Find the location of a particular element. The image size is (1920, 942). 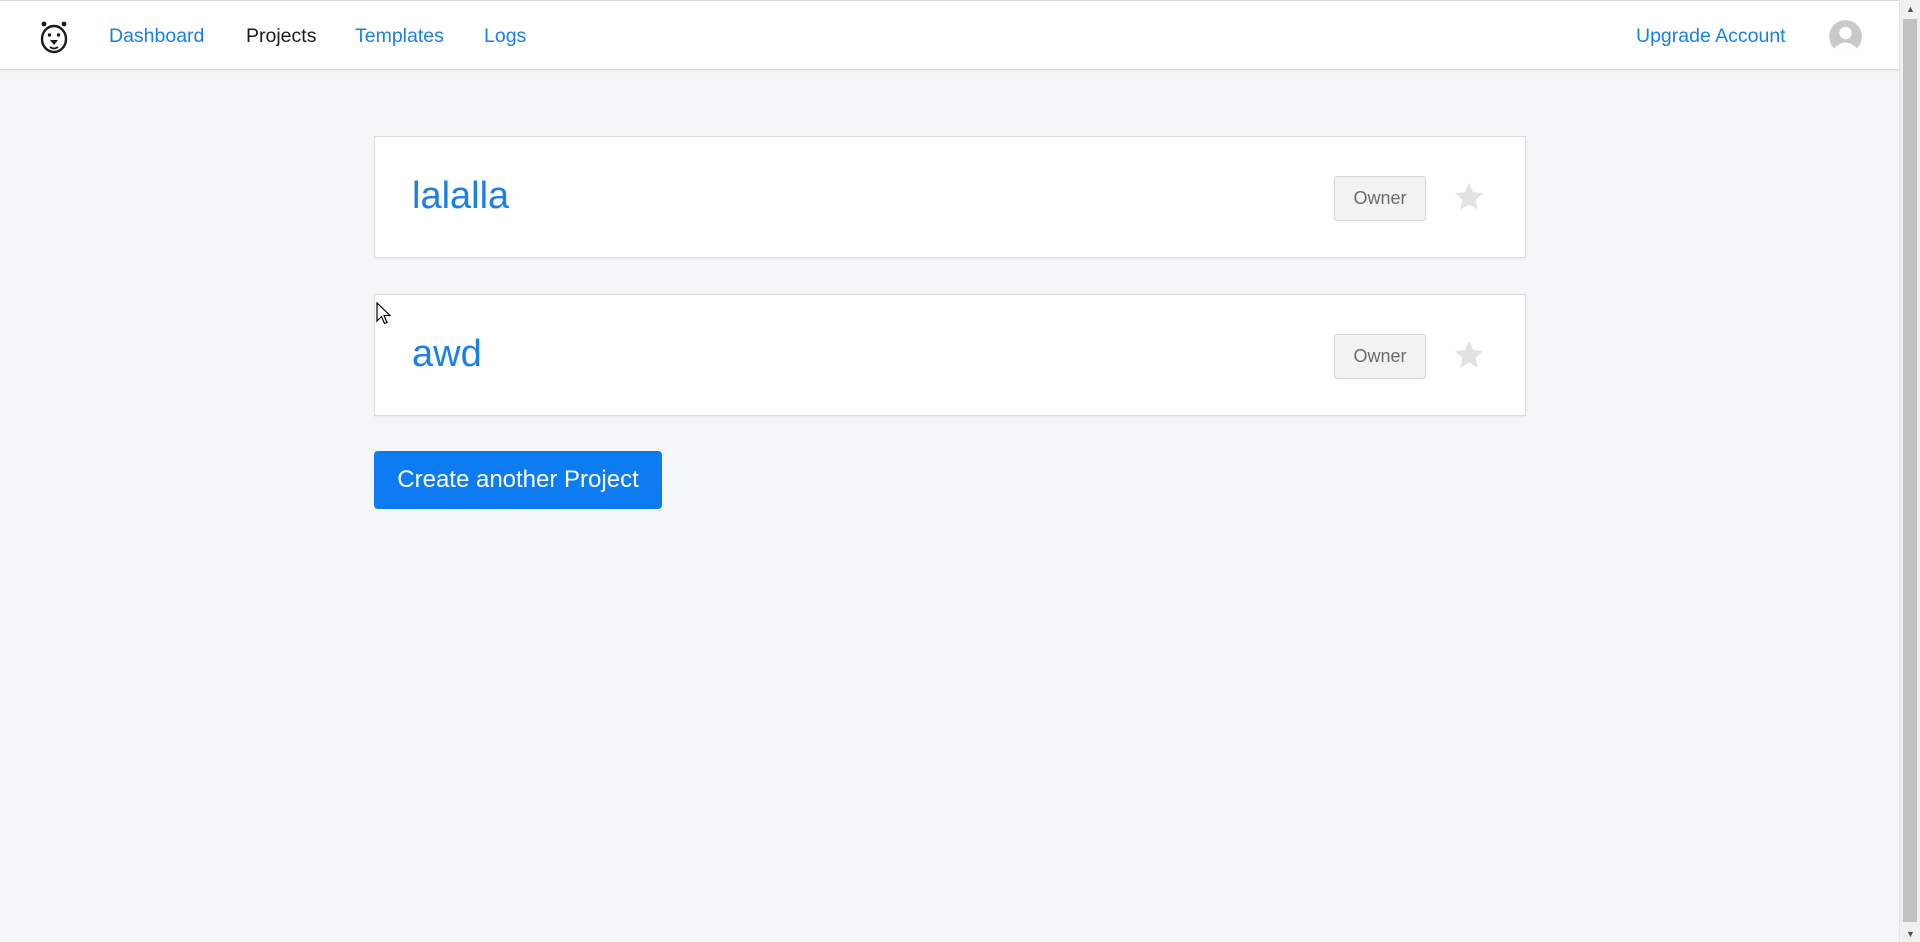

scroll-thumb is located at coordinates (1910, 470).